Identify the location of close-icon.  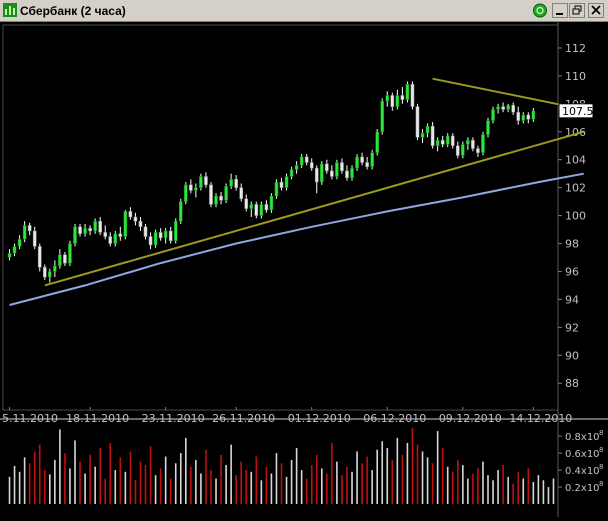
(596, 10).